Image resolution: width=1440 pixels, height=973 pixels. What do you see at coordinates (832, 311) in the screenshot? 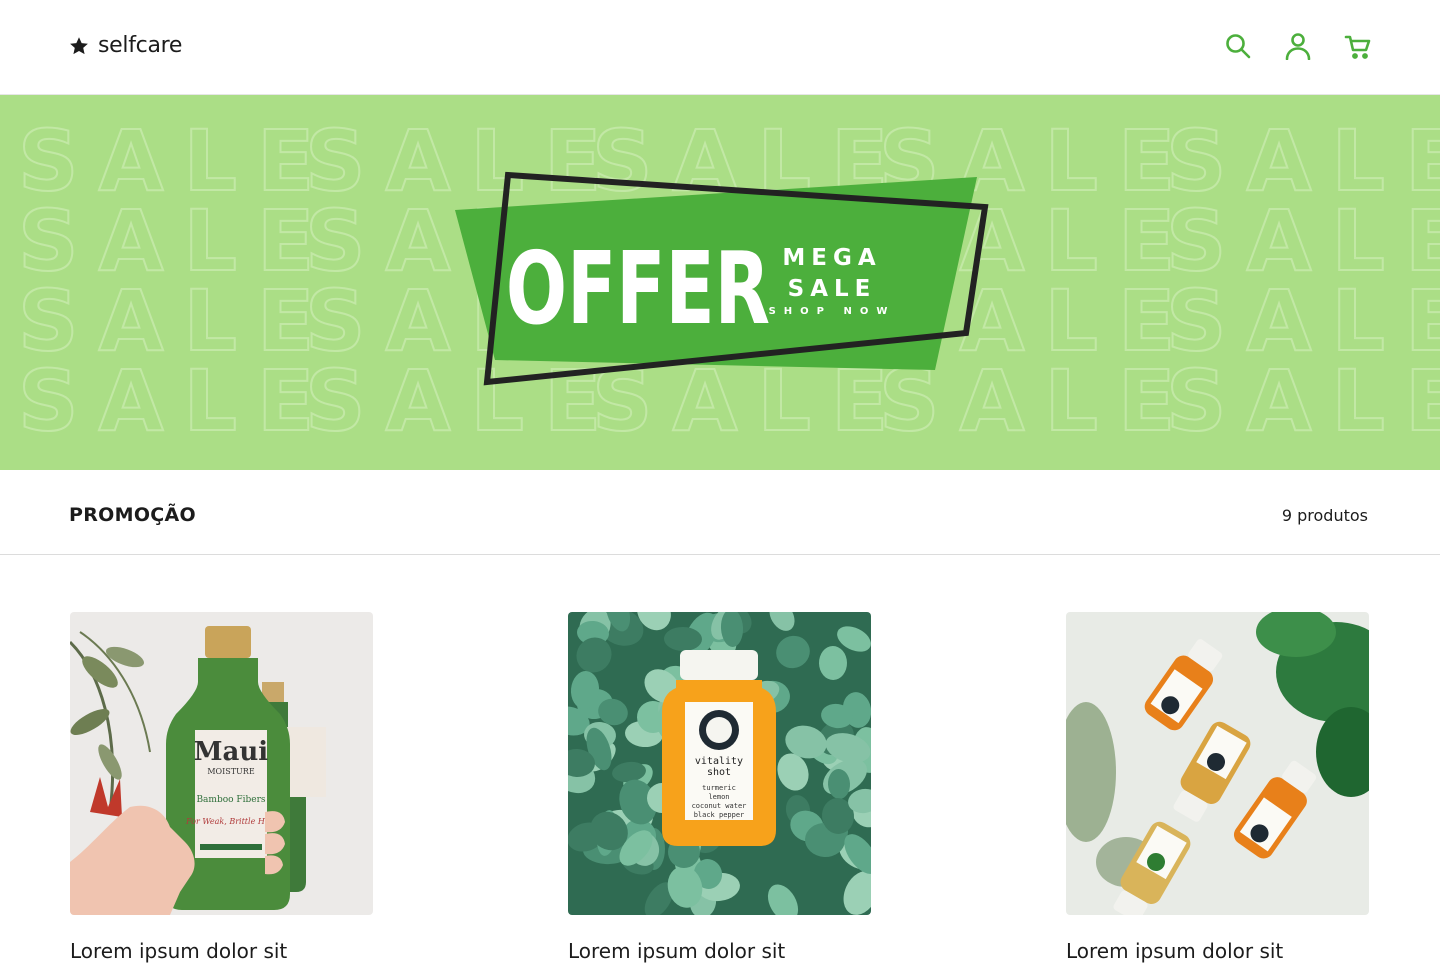
I see `shop-now-text: SHOP NOW` at bounding box center [832, 311].